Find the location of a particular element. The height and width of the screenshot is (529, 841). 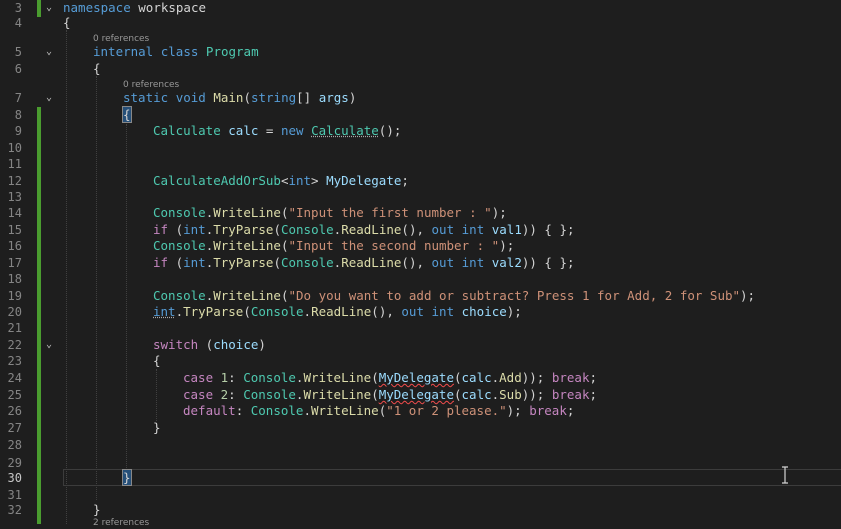

code-token: } is located at coordinates (157, 427).